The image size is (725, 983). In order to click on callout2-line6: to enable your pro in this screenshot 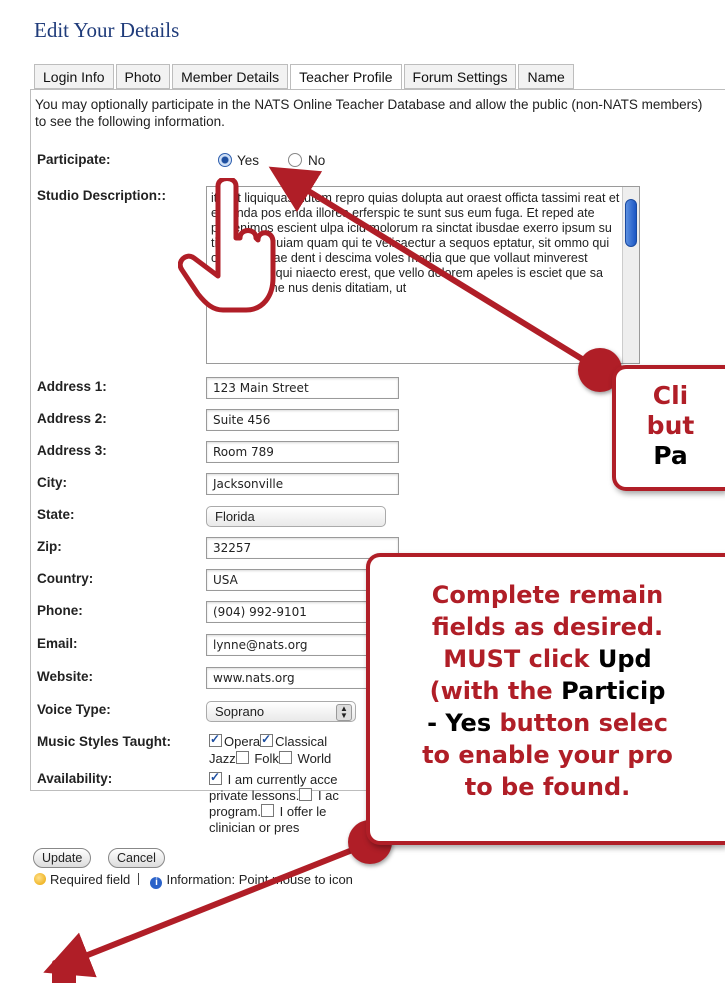, I will do `click(547, 755)`.